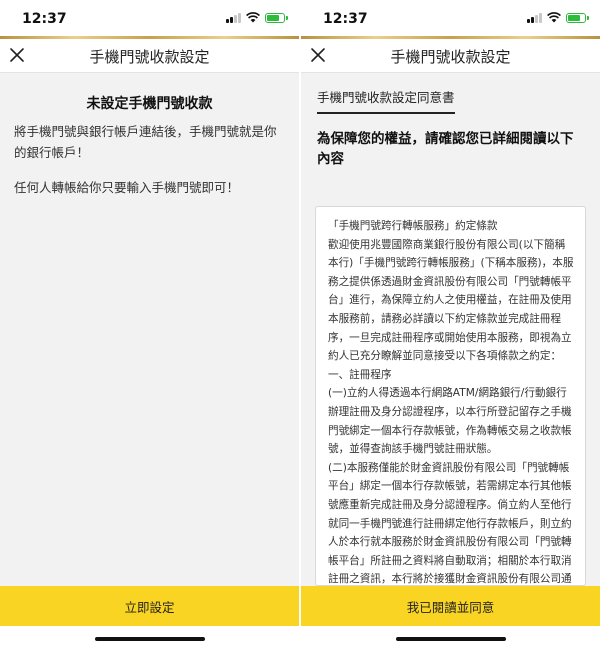 The height and width of the screenshot is (650, 600). What do you see at coordinates (450, 121) in the screenshot?
I see `main-content: 手機門號收款設定同意書 為保障您的權益，請確認您已詳細閱讀以下內容` at bounding box center [450, 121].